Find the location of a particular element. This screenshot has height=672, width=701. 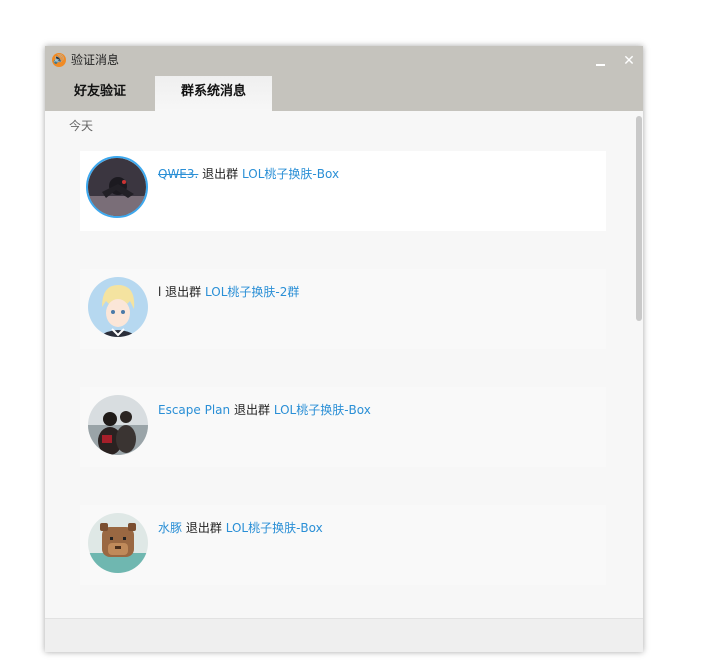

message-text: l 退出群 LOL桃子换肤-2群 is located at coordinates (228, 291).